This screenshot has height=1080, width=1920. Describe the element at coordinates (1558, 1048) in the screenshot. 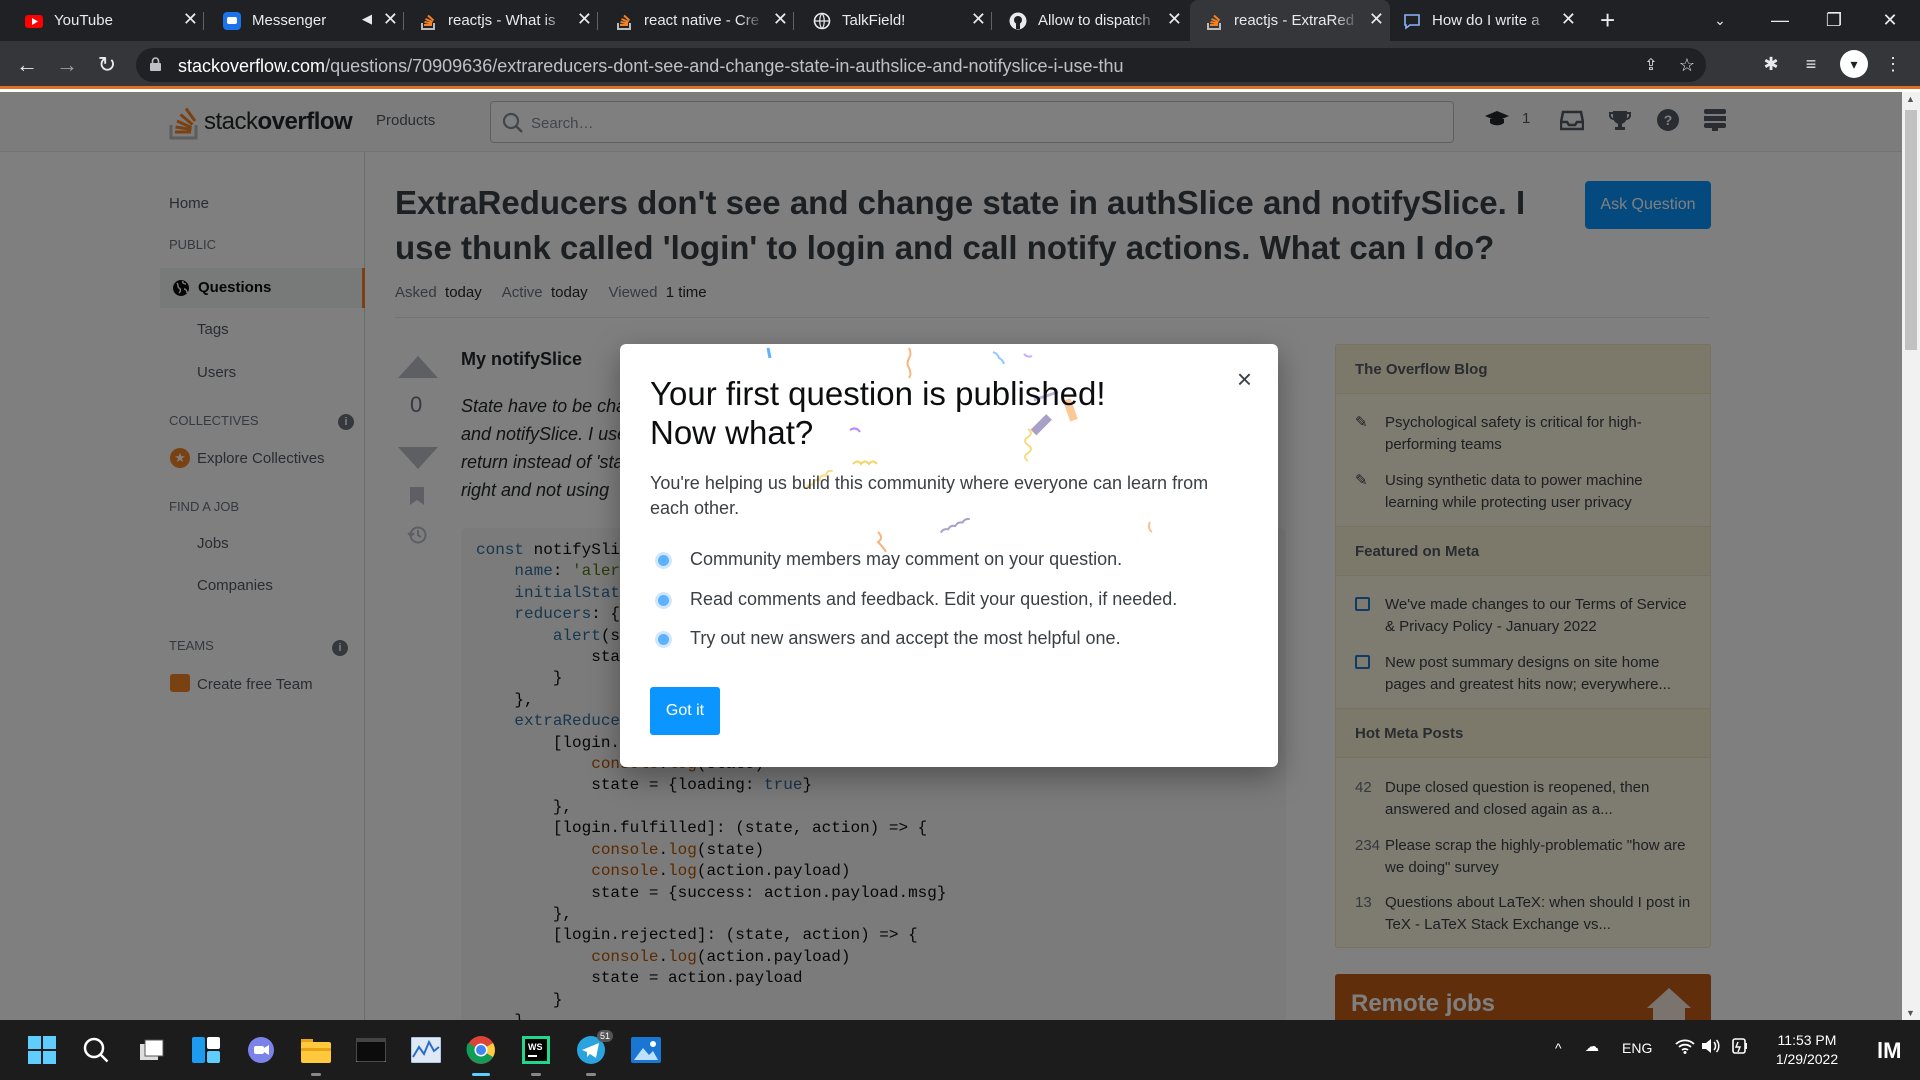

I see `show-hidden-icons-chevron: ^` at that location.